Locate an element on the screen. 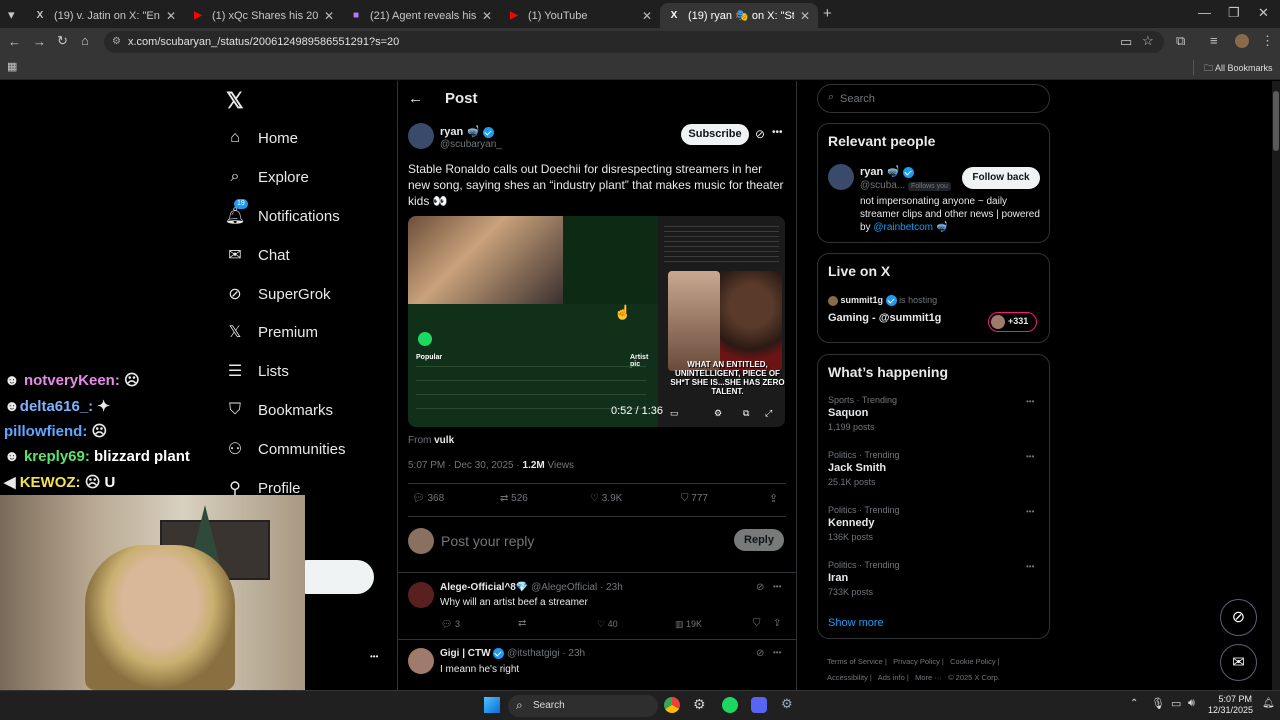  forward-icon: → is located at coordinates (39, 41).